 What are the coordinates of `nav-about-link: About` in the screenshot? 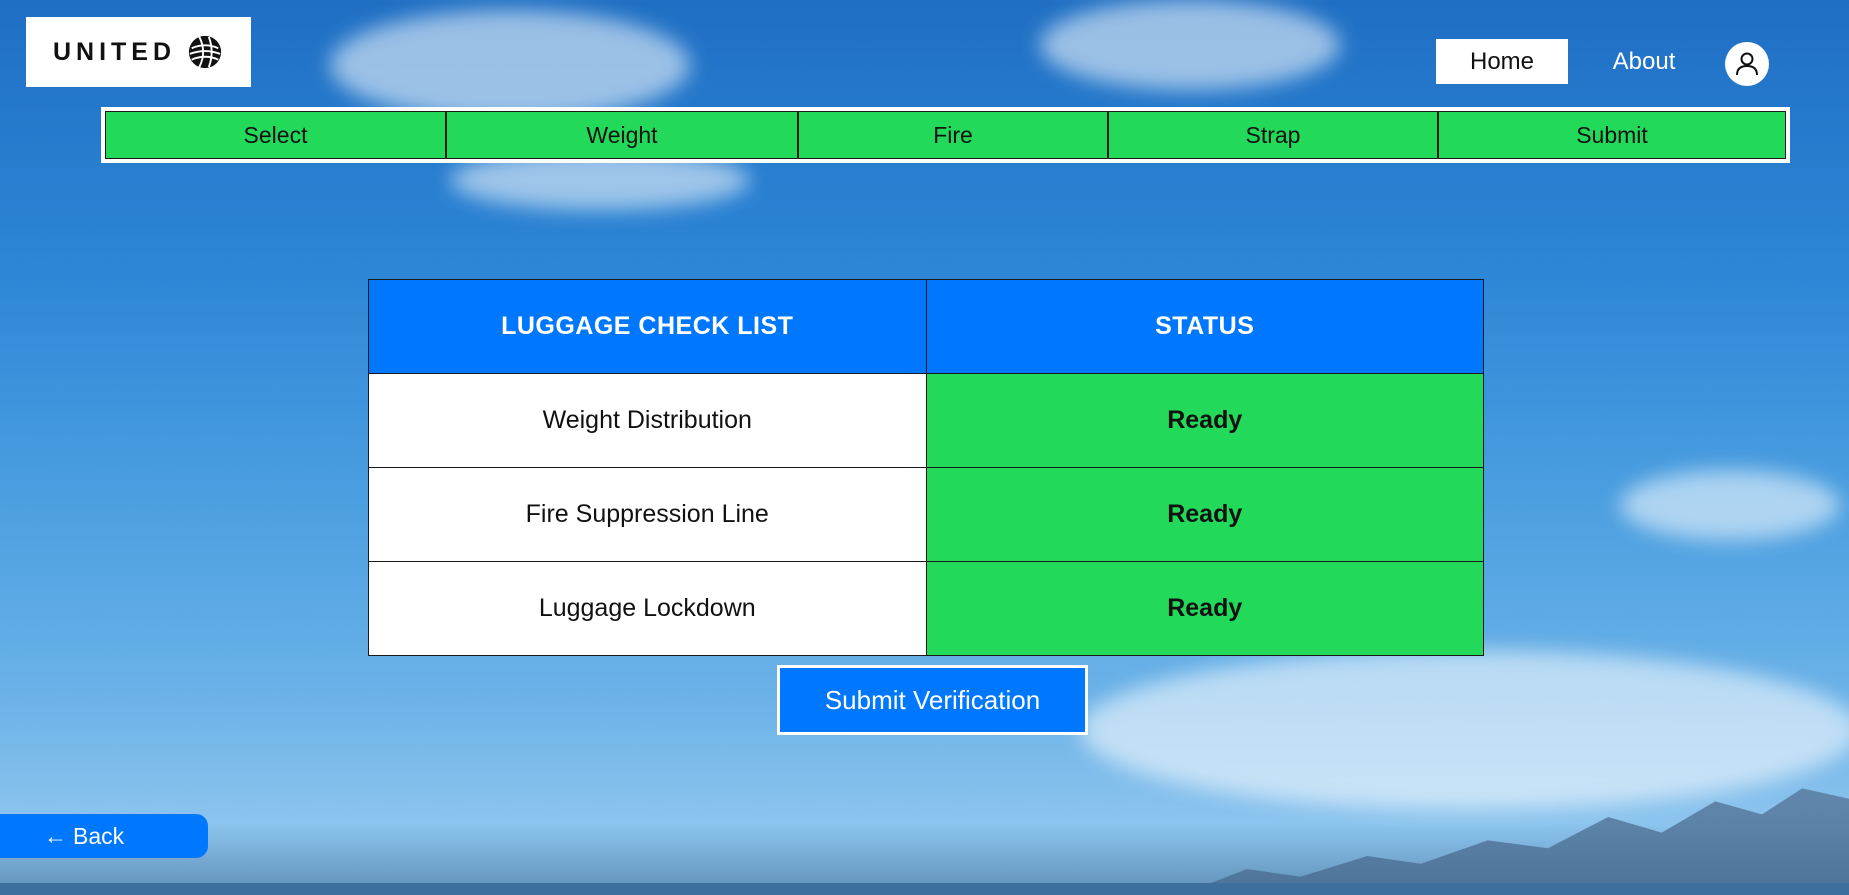 It's located at (1644, 61).